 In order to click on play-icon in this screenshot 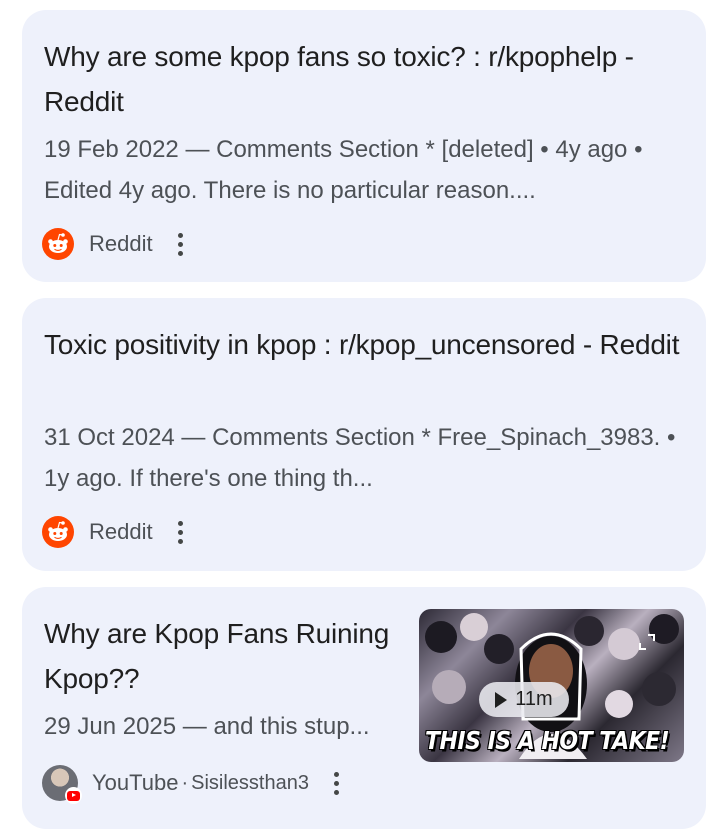, I will do `click(501, 699)`.